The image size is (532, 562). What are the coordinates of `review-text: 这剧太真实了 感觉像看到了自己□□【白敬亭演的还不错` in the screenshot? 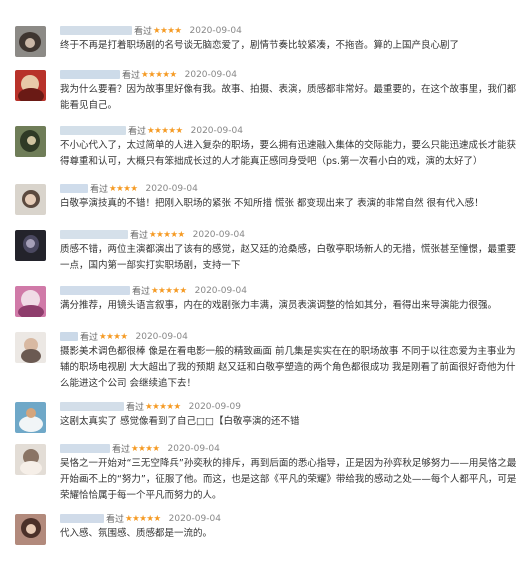 It's located at (180, 421).